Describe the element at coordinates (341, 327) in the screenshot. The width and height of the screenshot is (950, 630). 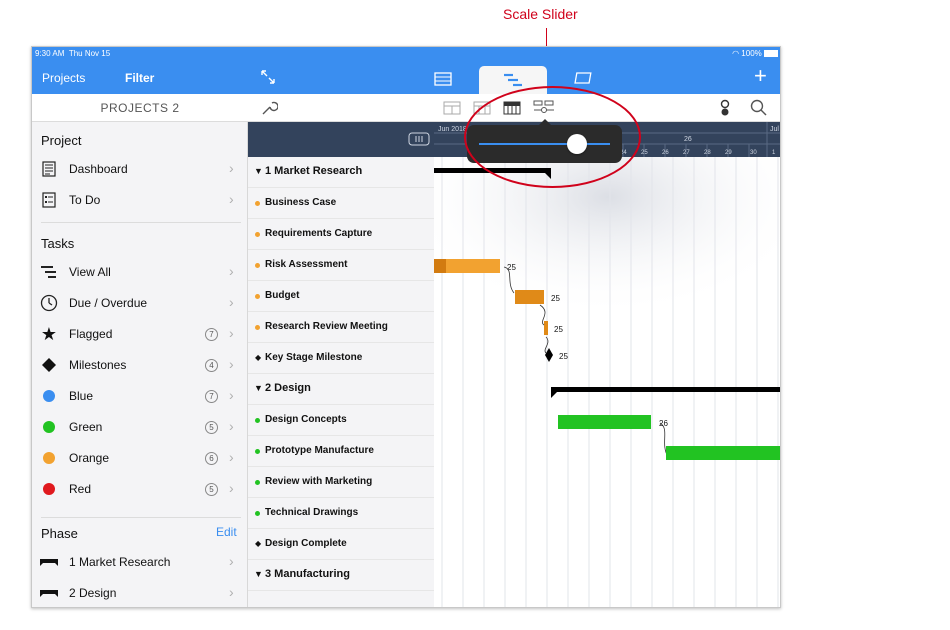
I see `outline-task-row: Research Review Meeting` at that location.